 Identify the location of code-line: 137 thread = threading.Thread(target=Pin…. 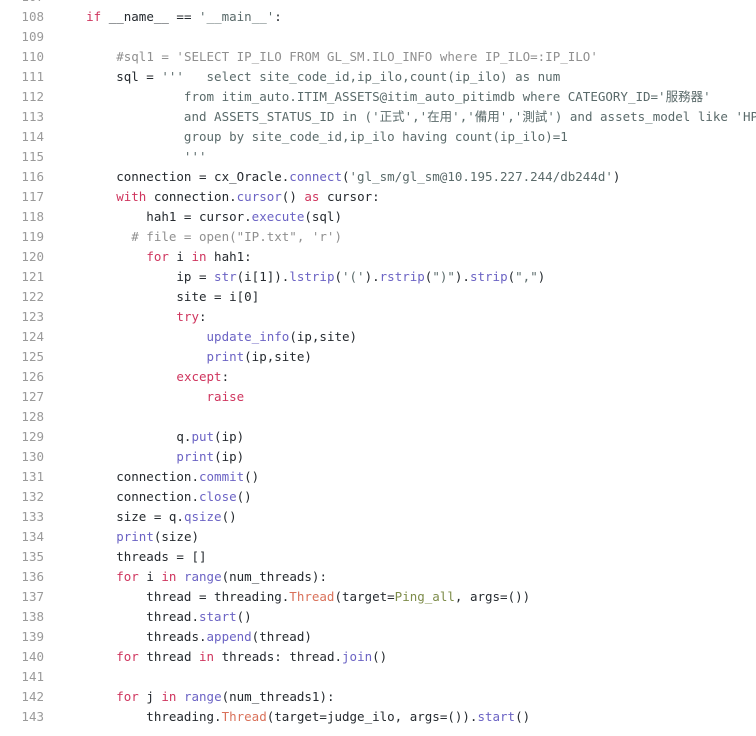
(378, 597).